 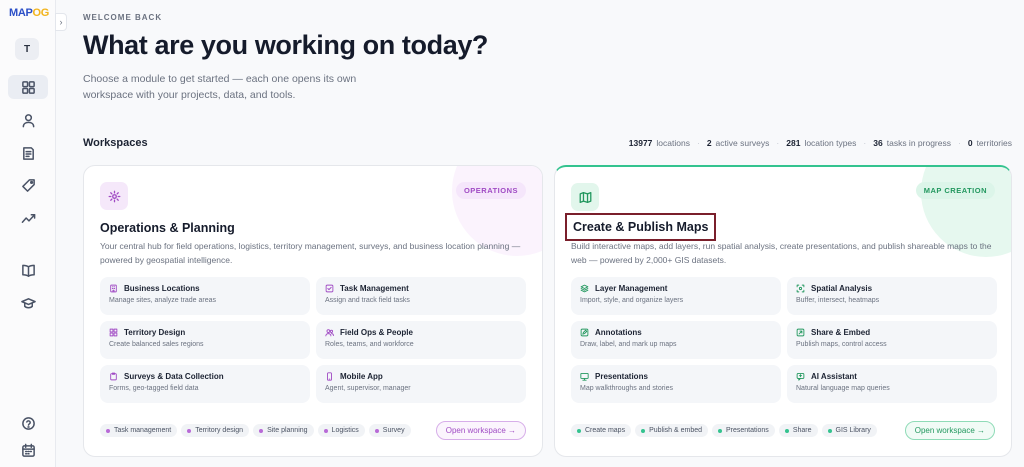 What do you see at coordinates (374, 288) in the screenshot?
I see `module-title: Task Management` at bounding box center [374, 288].